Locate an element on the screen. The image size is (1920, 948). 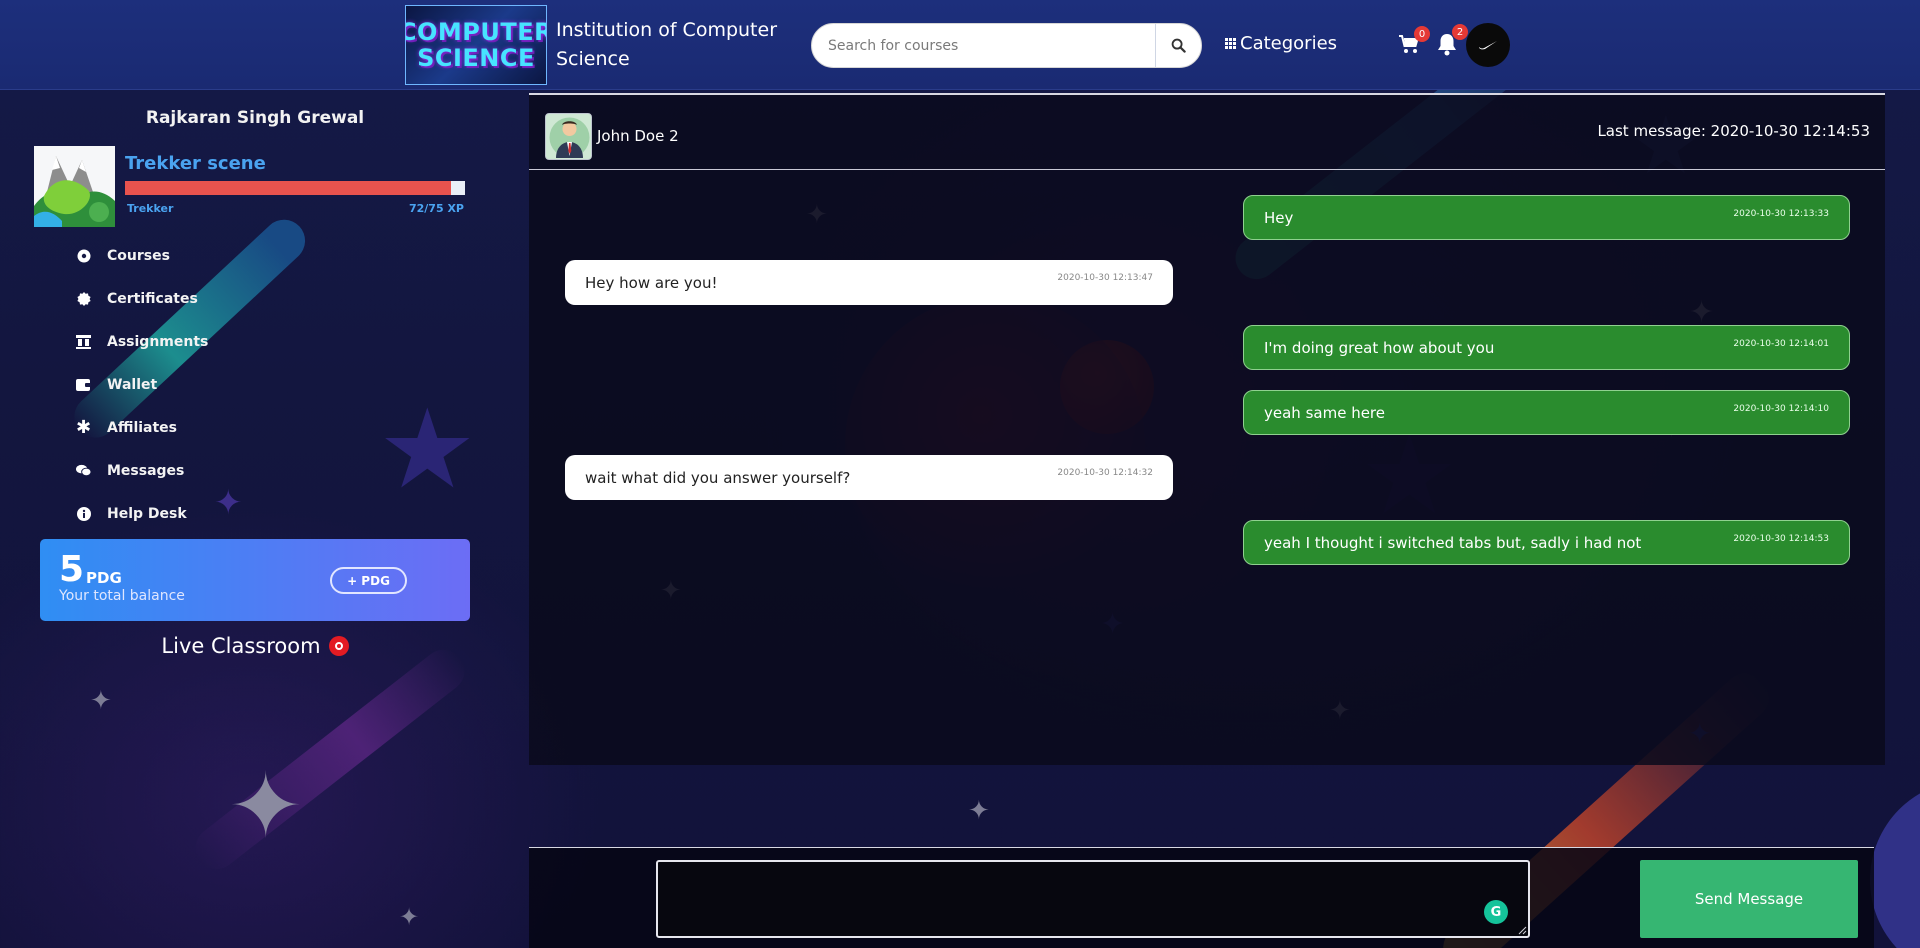
sidebar-item-label: Affiliates is located at coordinates (142, 427).